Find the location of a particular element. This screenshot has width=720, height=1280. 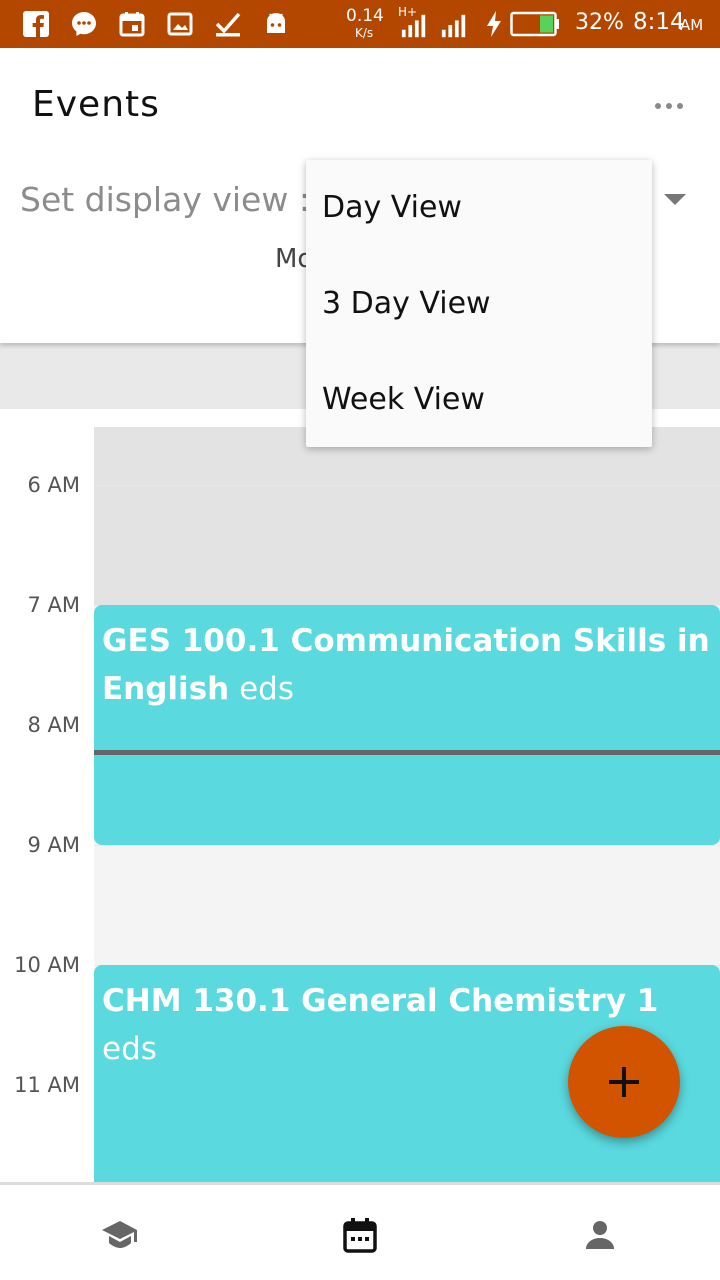

clock-ampm: AM is located at coordinates (692, 25).